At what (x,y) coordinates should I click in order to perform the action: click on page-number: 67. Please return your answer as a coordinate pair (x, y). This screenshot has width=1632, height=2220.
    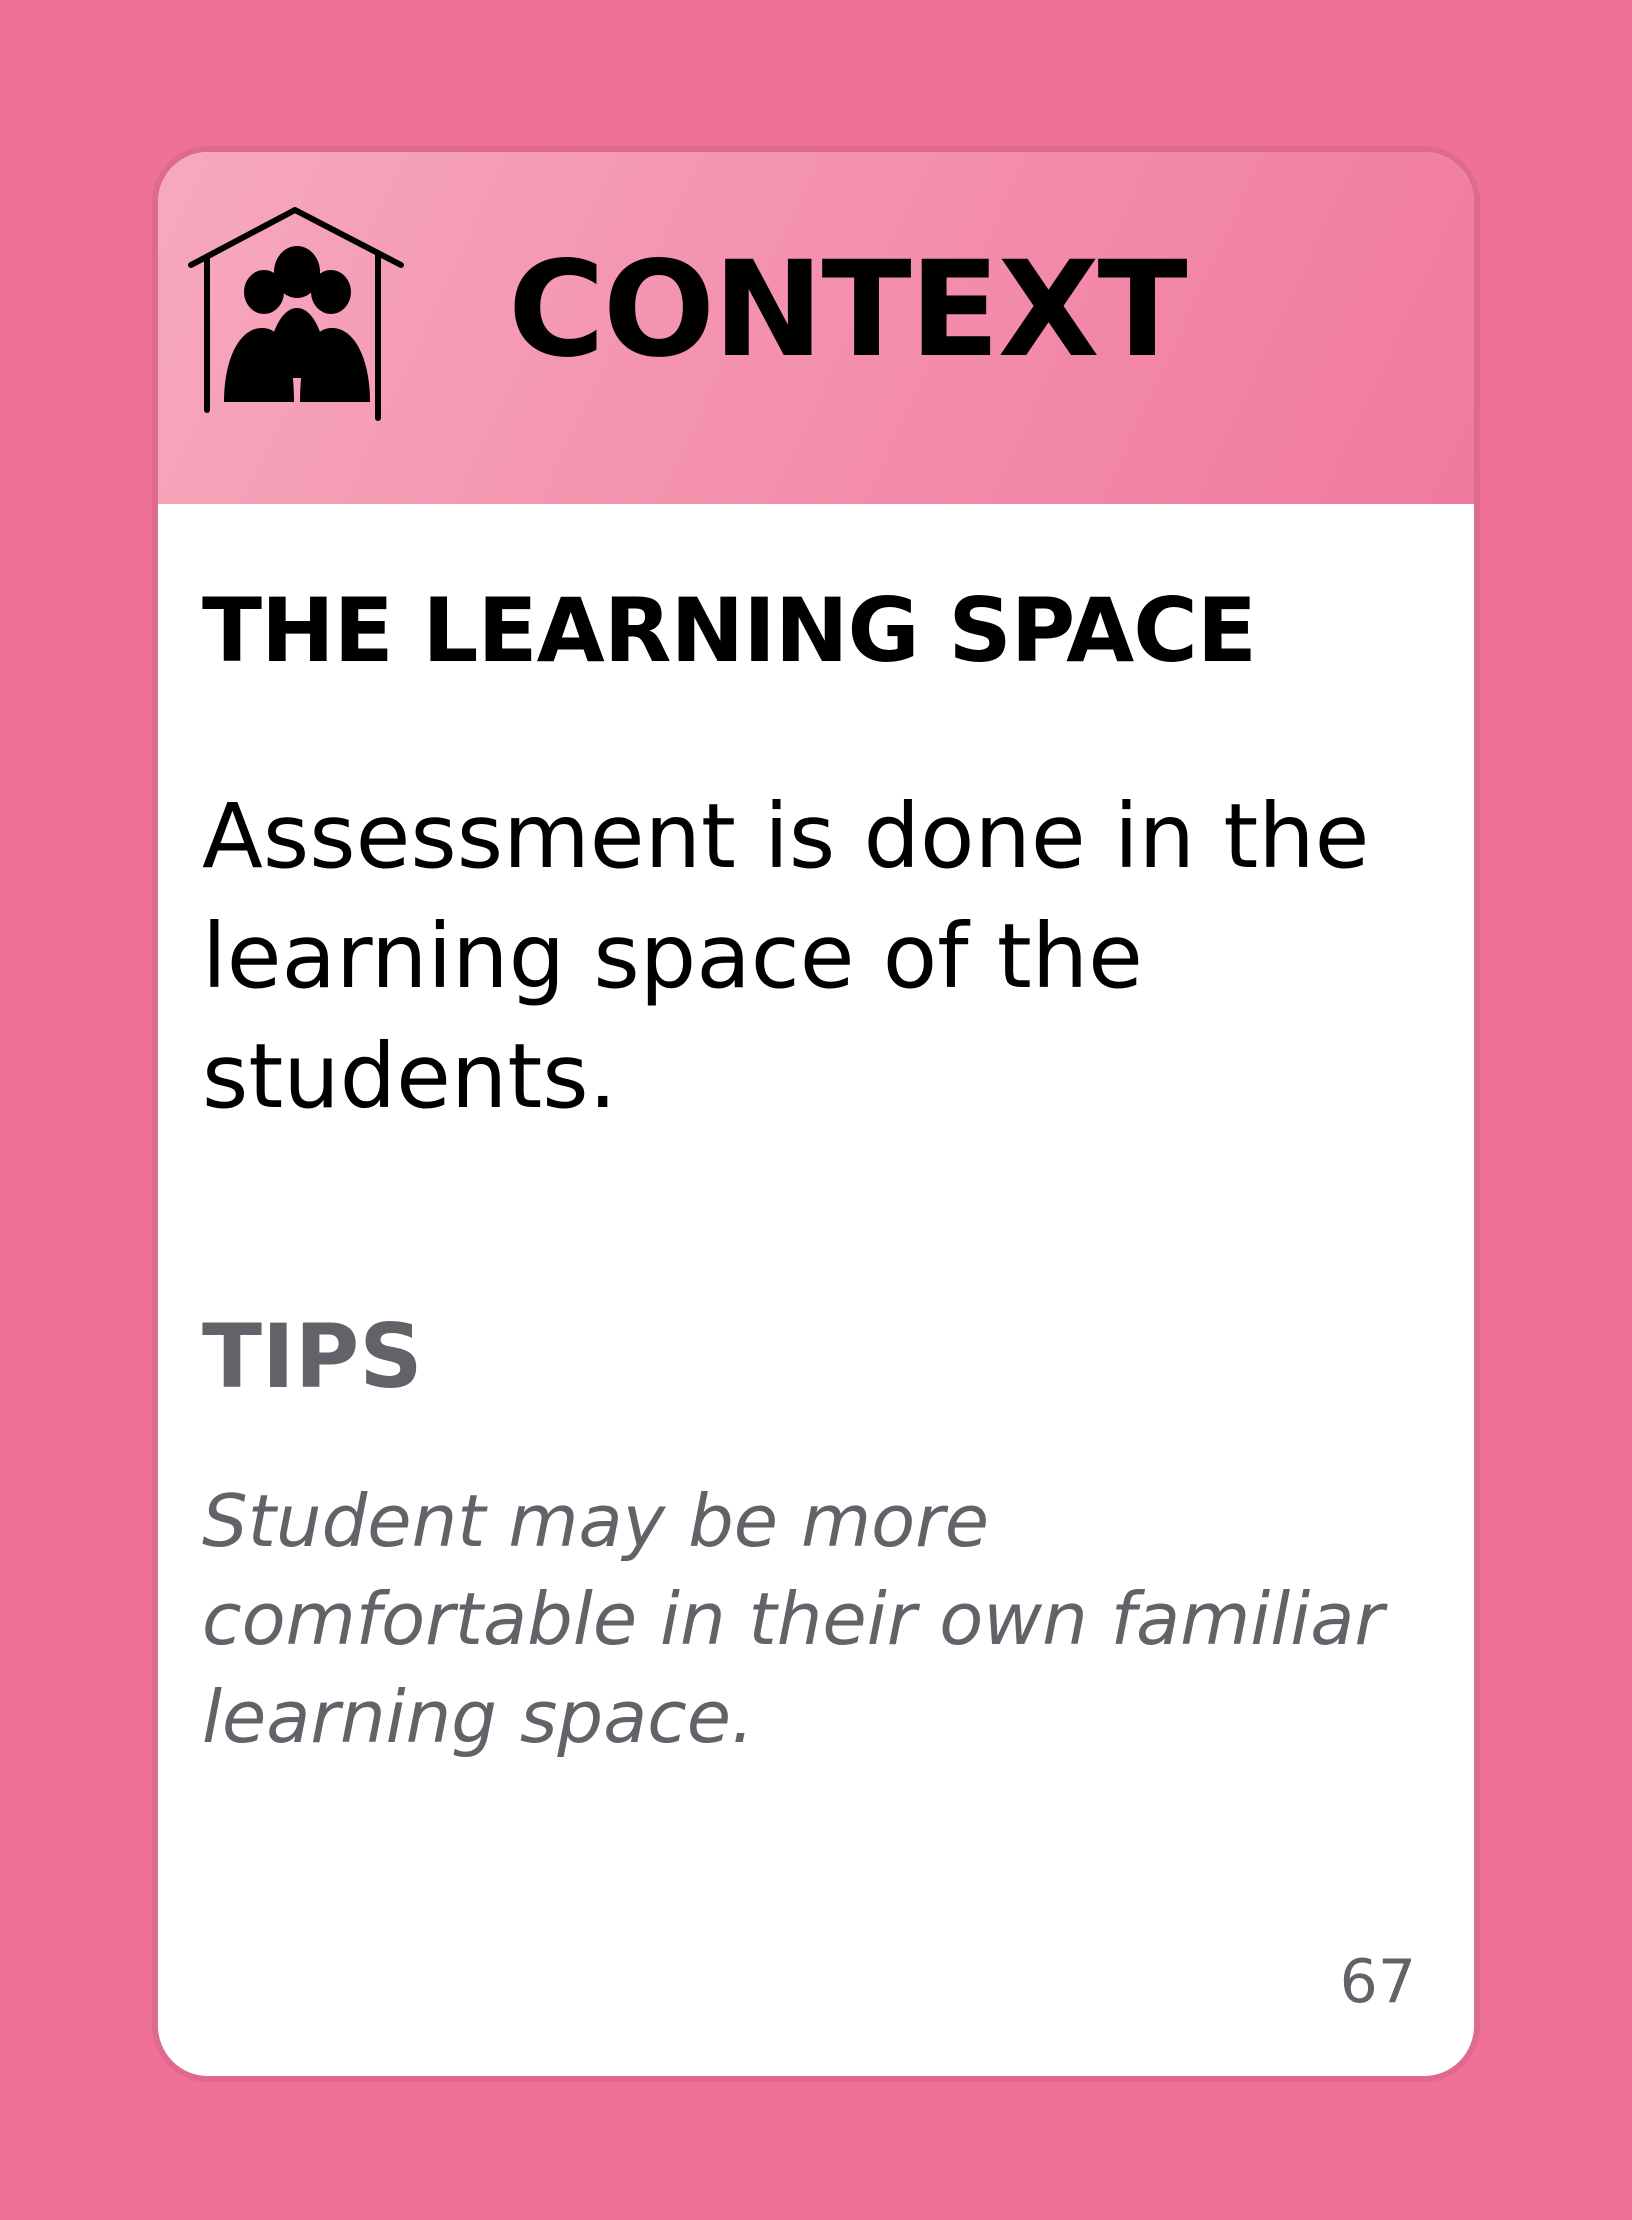
    Looking at the image, I should click on (1377, 1982).